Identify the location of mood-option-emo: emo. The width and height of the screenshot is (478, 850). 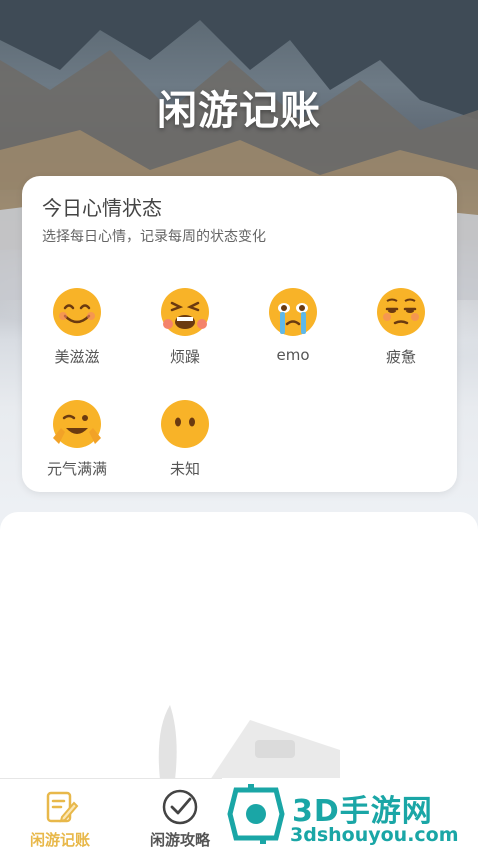
(293, 331).